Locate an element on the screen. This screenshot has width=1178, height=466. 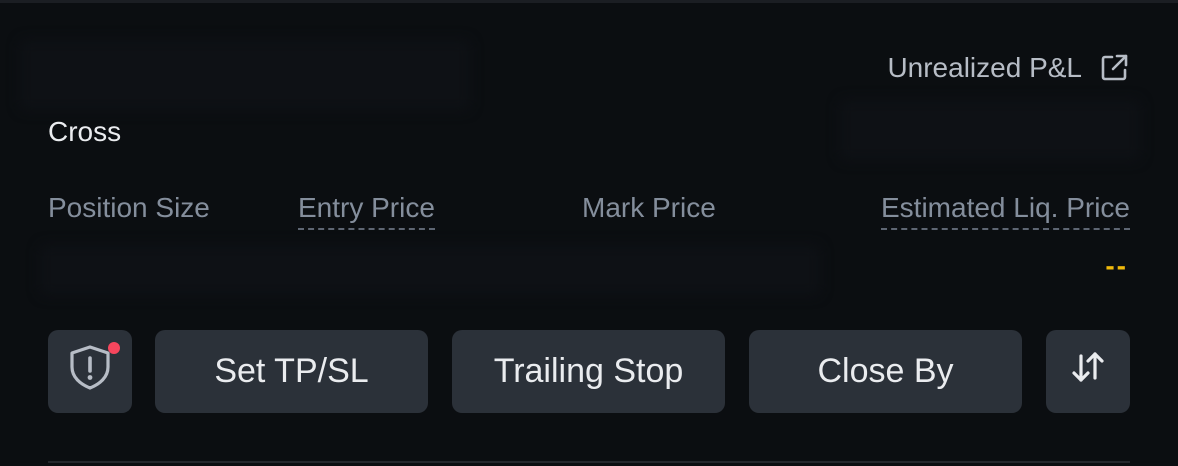
notification-dot is located at coordinates (114, 348).